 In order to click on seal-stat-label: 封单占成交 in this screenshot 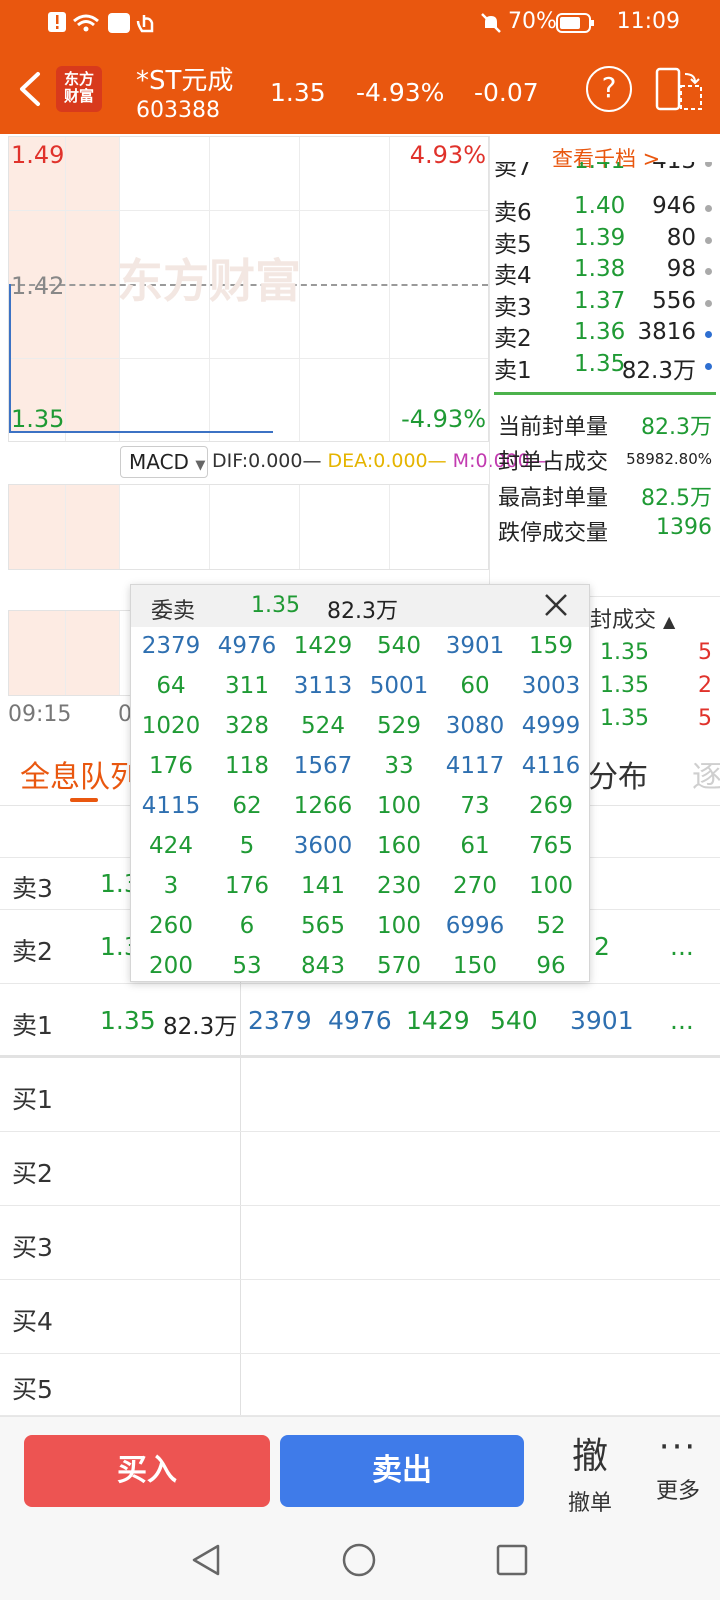, I will do `click(553, 462)`.